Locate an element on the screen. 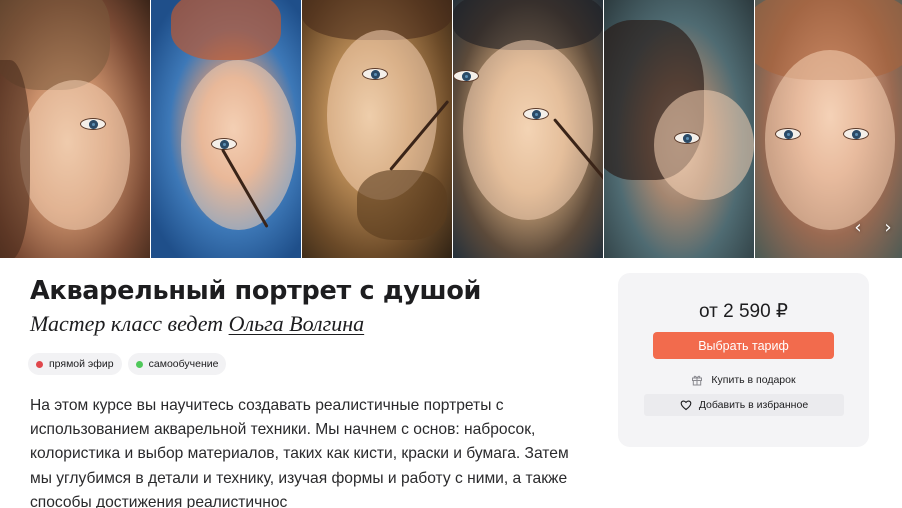  select-tariff-button: Выбрать тариф is located at coordinates (743, 345).